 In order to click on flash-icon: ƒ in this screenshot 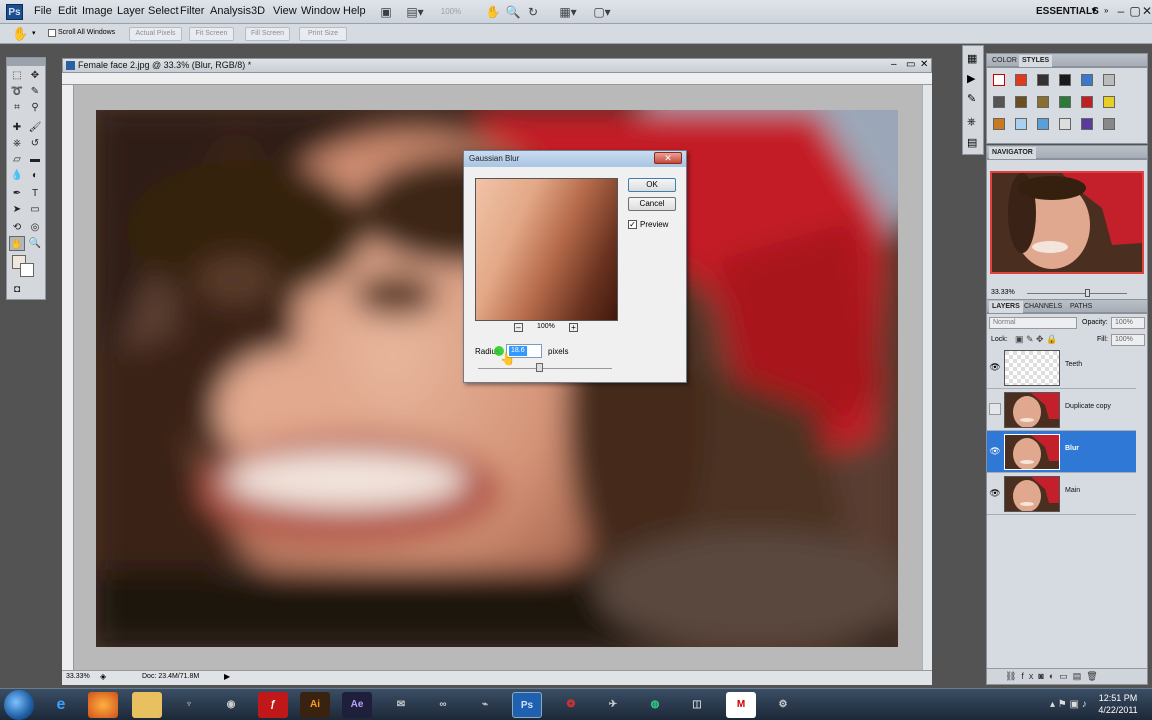, I will do `click(273, 705)`.